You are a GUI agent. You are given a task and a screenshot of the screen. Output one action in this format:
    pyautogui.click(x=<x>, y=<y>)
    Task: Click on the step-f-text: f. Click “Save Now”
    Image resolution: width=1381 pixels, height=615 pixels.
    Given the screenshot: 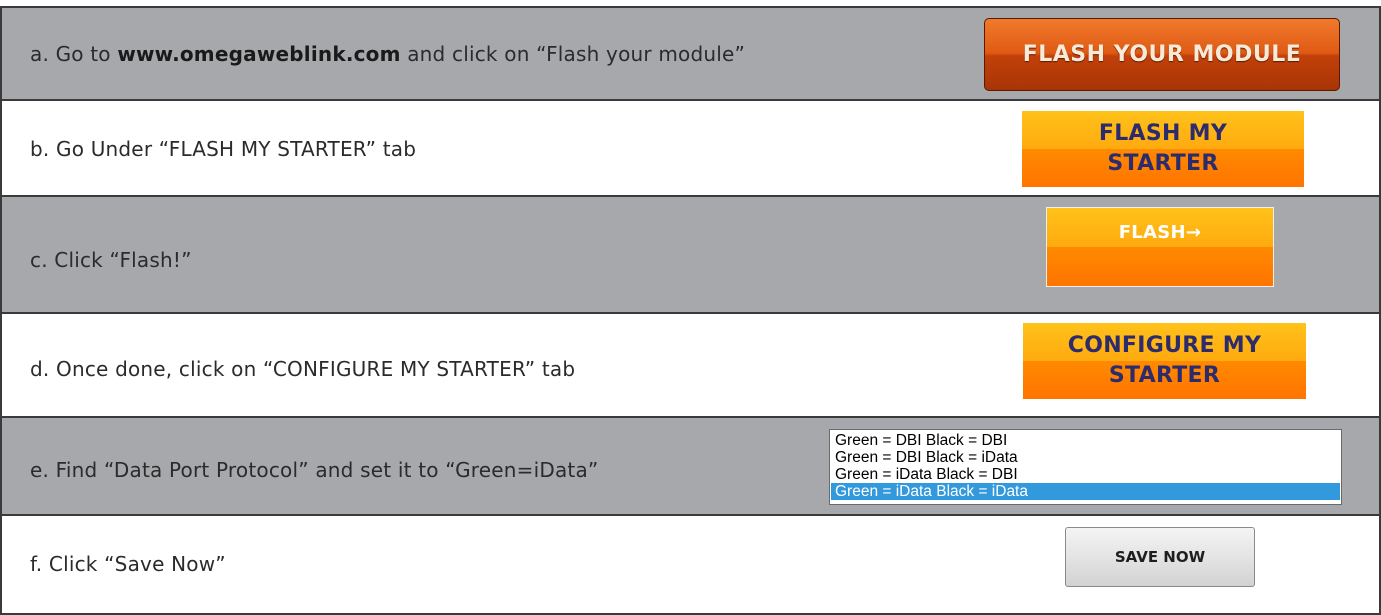 What is the action you would take?
    pyautogui.click(x=128, y=564)
    